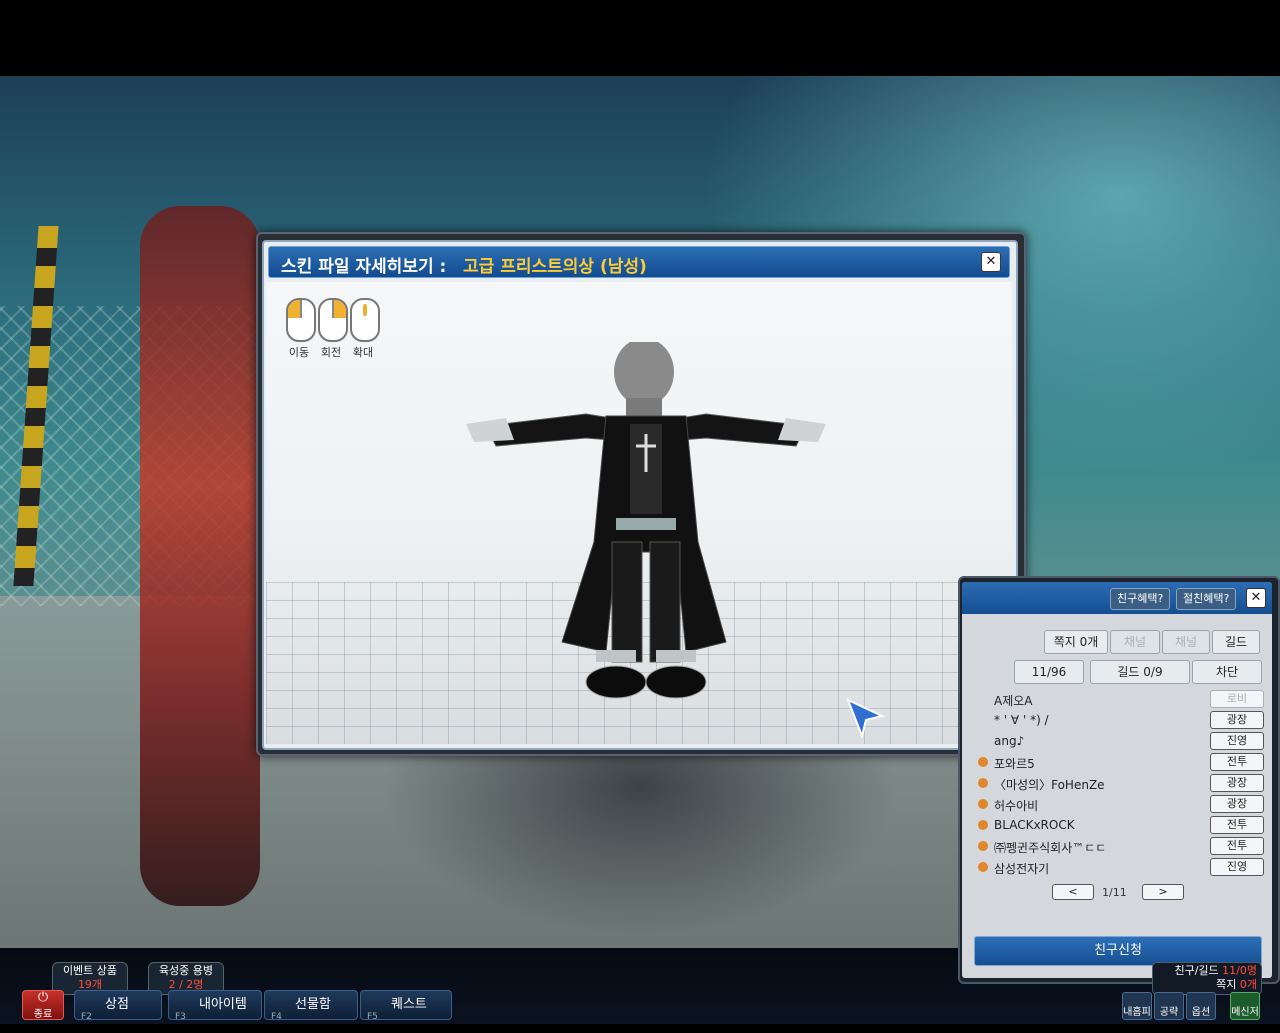 The width and height of the screenshot is (1280, 1033). Describe the element at coordinates (1140, 672) in the screenshot. I see `tab-guild-count: 길드 0/9` at that location.